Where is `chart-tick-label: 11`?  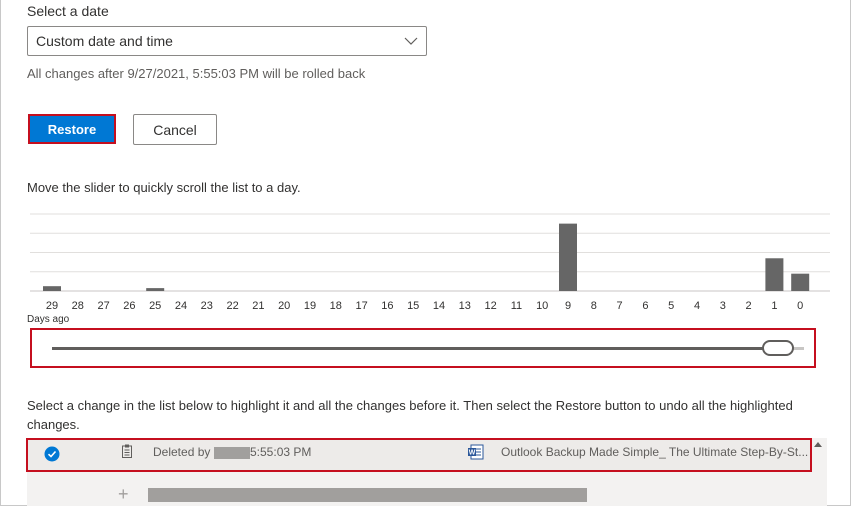
chart-tick-label: 11 is located at coordinates (516, 306).